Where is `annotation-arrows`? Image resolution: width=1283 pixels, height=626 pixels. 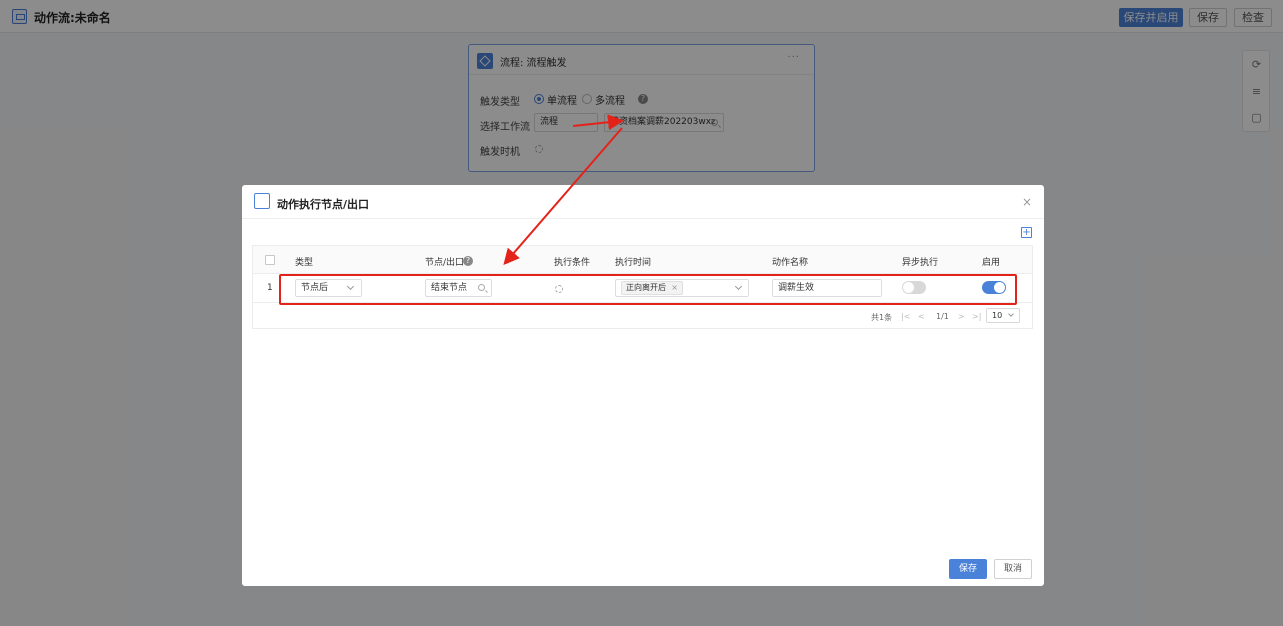 annotation-arrows is located at coordinates (563, 190).